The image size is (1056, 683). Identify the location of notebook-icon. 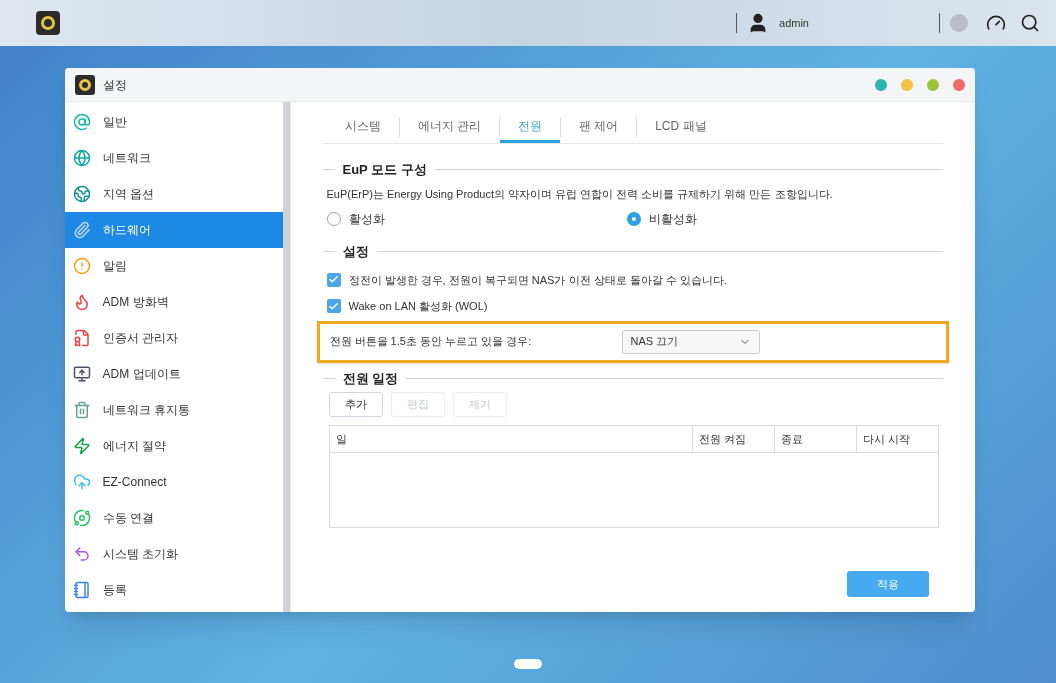
(81, 590).